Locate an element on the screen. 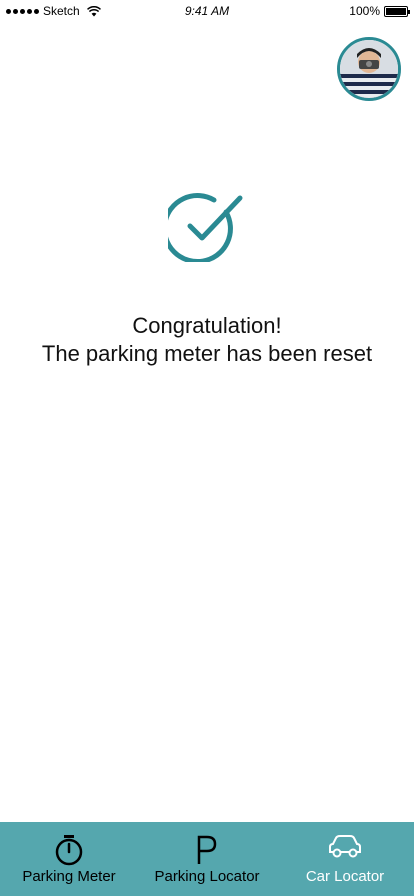 The image size is (414, 896). user-avatar is located at coordinates (369, 69).